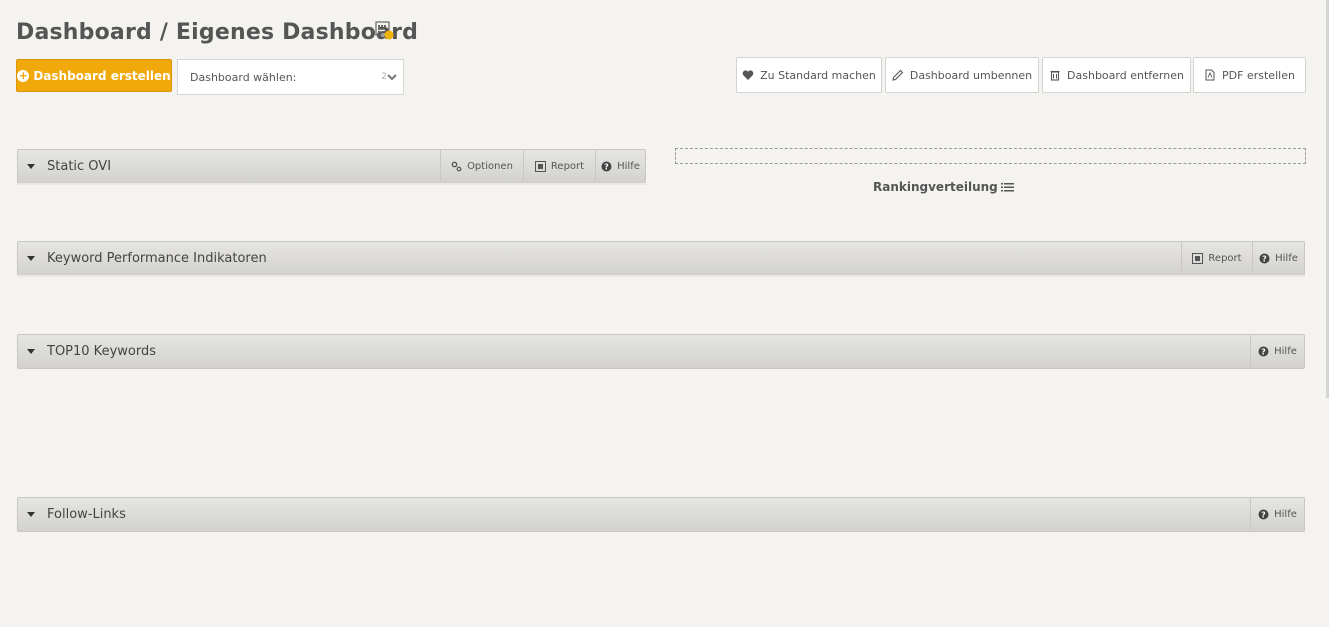  What do you see at coordinates (661, 351) in the screenshot?
I see `top10-widget: TOP10 Keywords ? Hilfe` at bounding box center [661, 351].